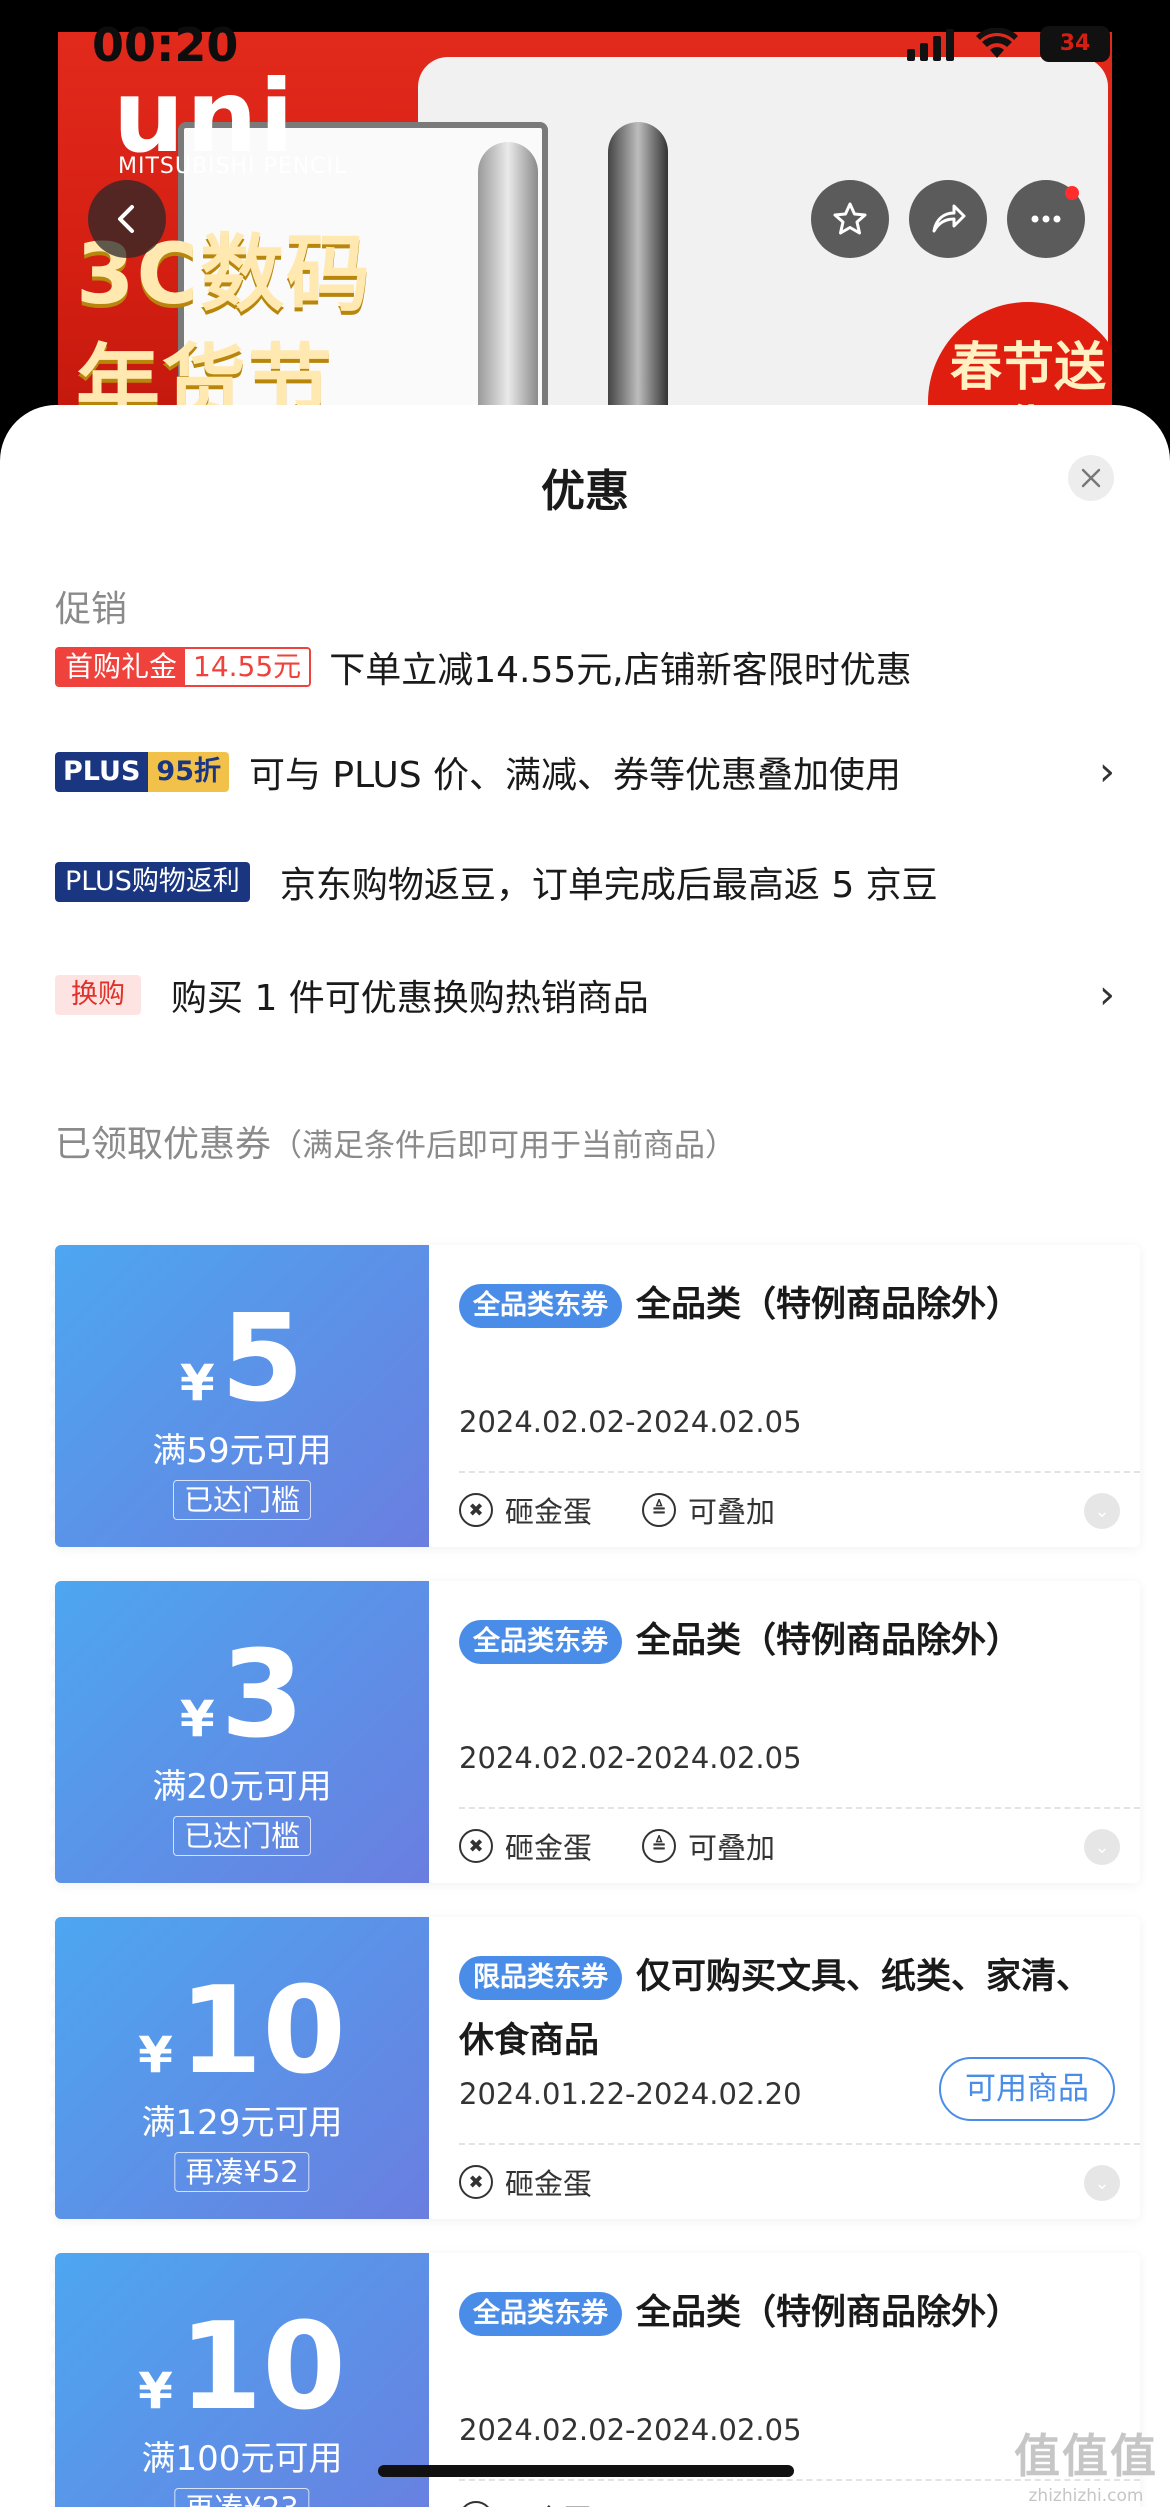  I want to click on promo-plus-discount: PLUS 95折 可与 PLUS 价、满减、券等优惠叠加使用 ›, so click(585, 772).